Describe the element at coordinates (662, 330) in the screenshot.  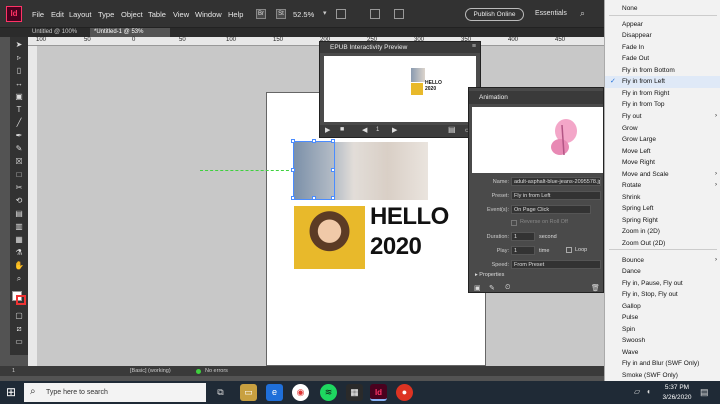
I see `preset-menu-item: Spin` at that location.